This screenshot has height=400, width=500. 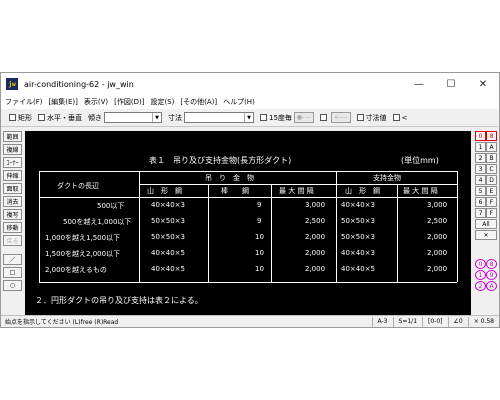 I want to click on deg15-checkbox, so click(x=263, y=117).